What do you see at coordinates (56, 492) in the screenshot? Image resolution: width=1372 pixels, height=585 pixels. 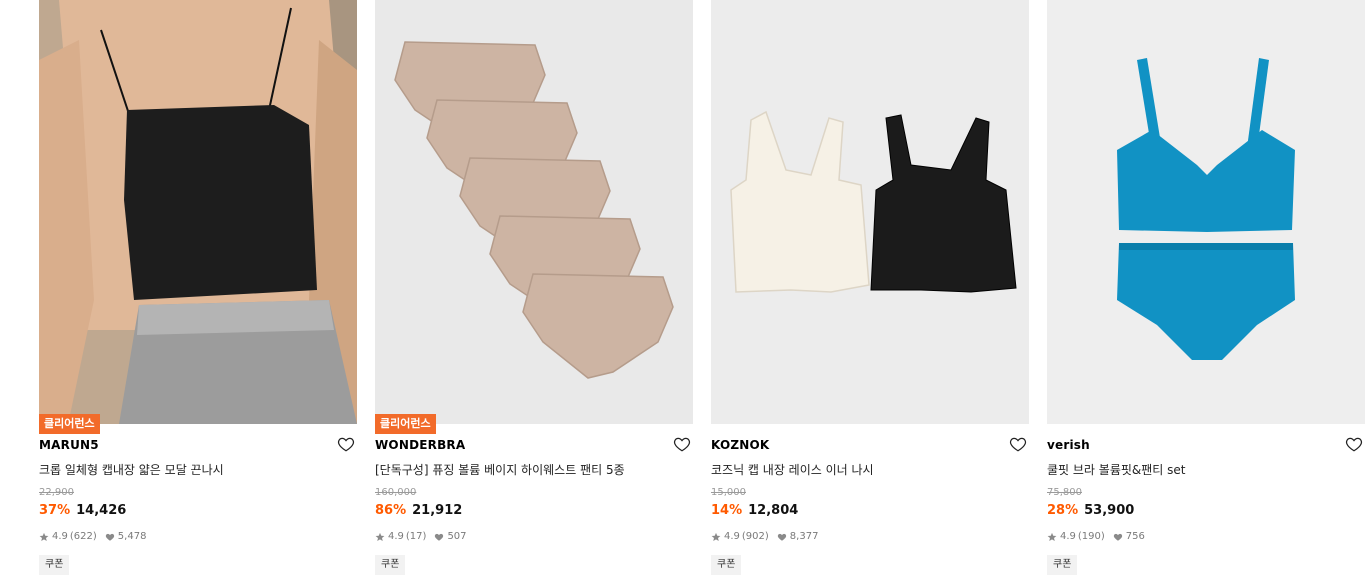 I see `original-price: 22,900` at bounding box center [56, 492].